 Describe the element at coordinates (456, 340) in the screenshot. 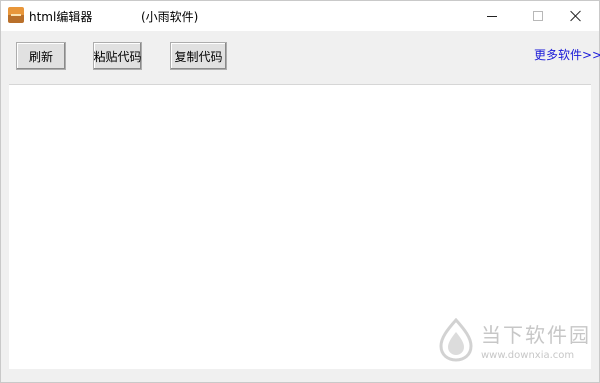

I see `watermark-logo-icon` at that location.